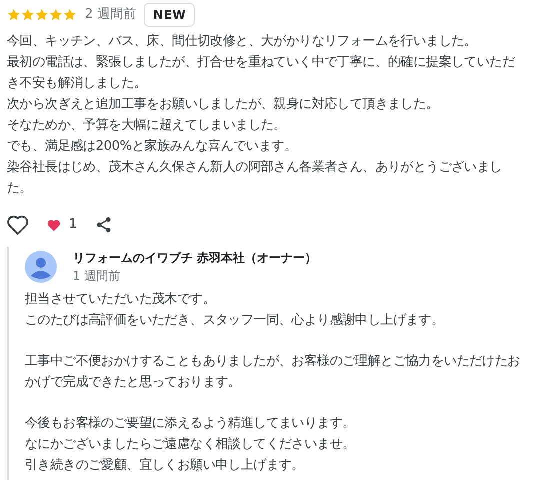 This screenshot has width=537, height=491. I want to click on reply-text: 担当させていただいた茂木です。, so click(121, 300).